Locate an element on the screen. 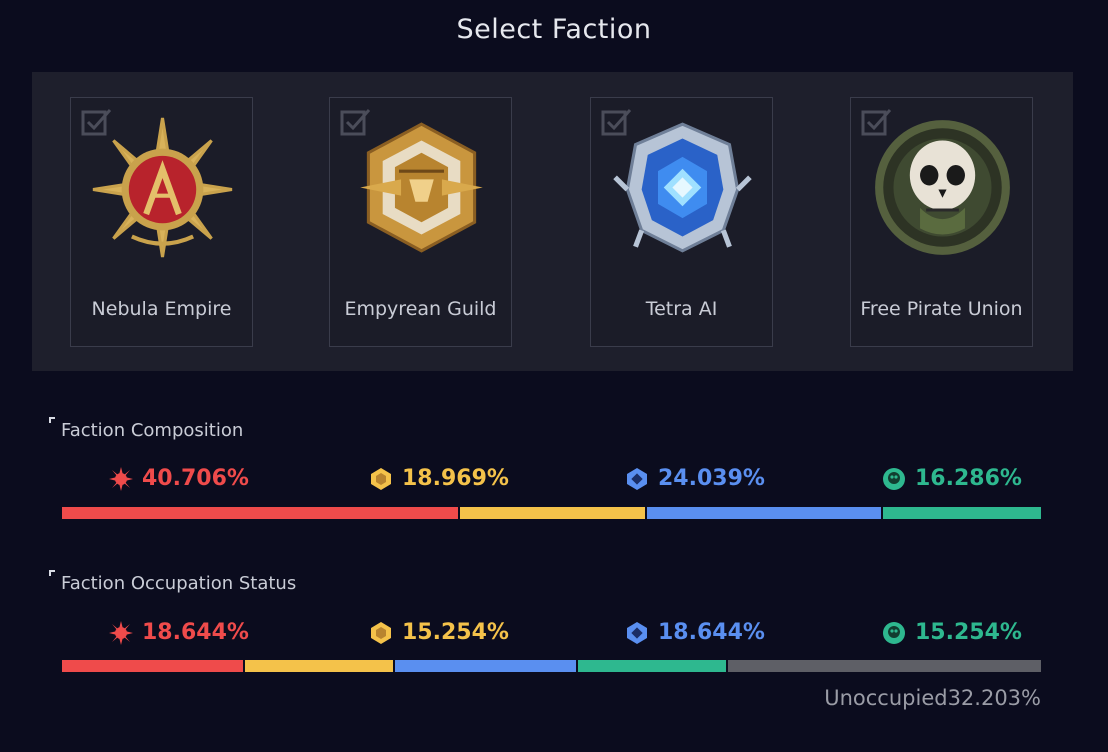 This screenshot has width=1108, height=752. faction-card-nebula-empire: Nebula Empire is located at coordinates (161, 222).